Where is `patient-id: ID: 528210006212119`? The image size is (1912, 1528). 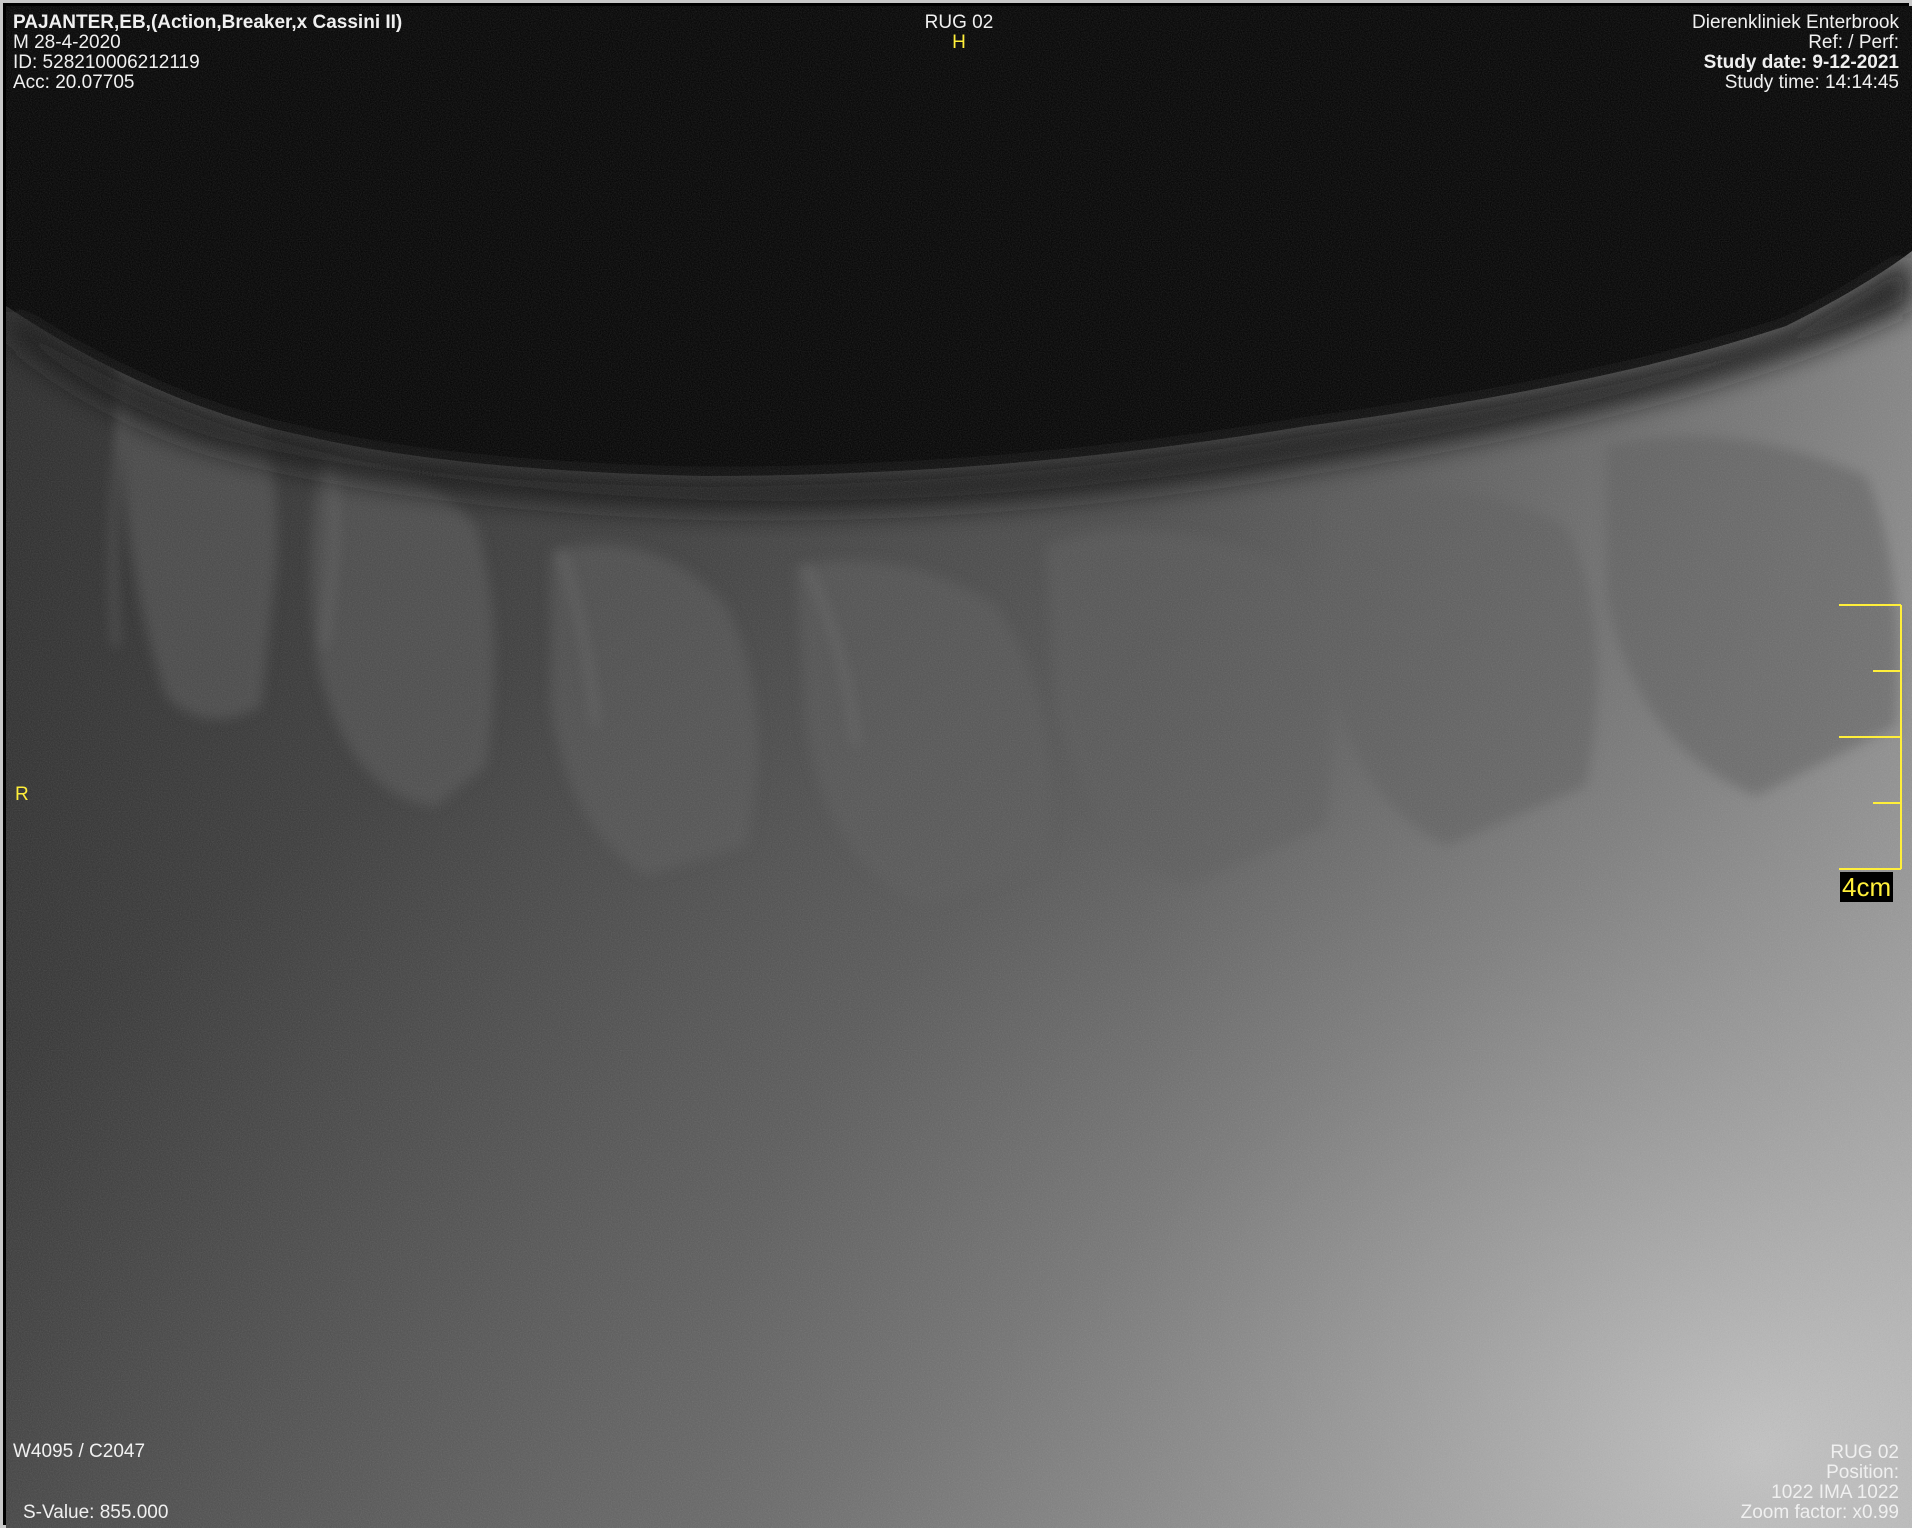 patient-id: ID: 528210006212119 is located at coordinates (106, 62).